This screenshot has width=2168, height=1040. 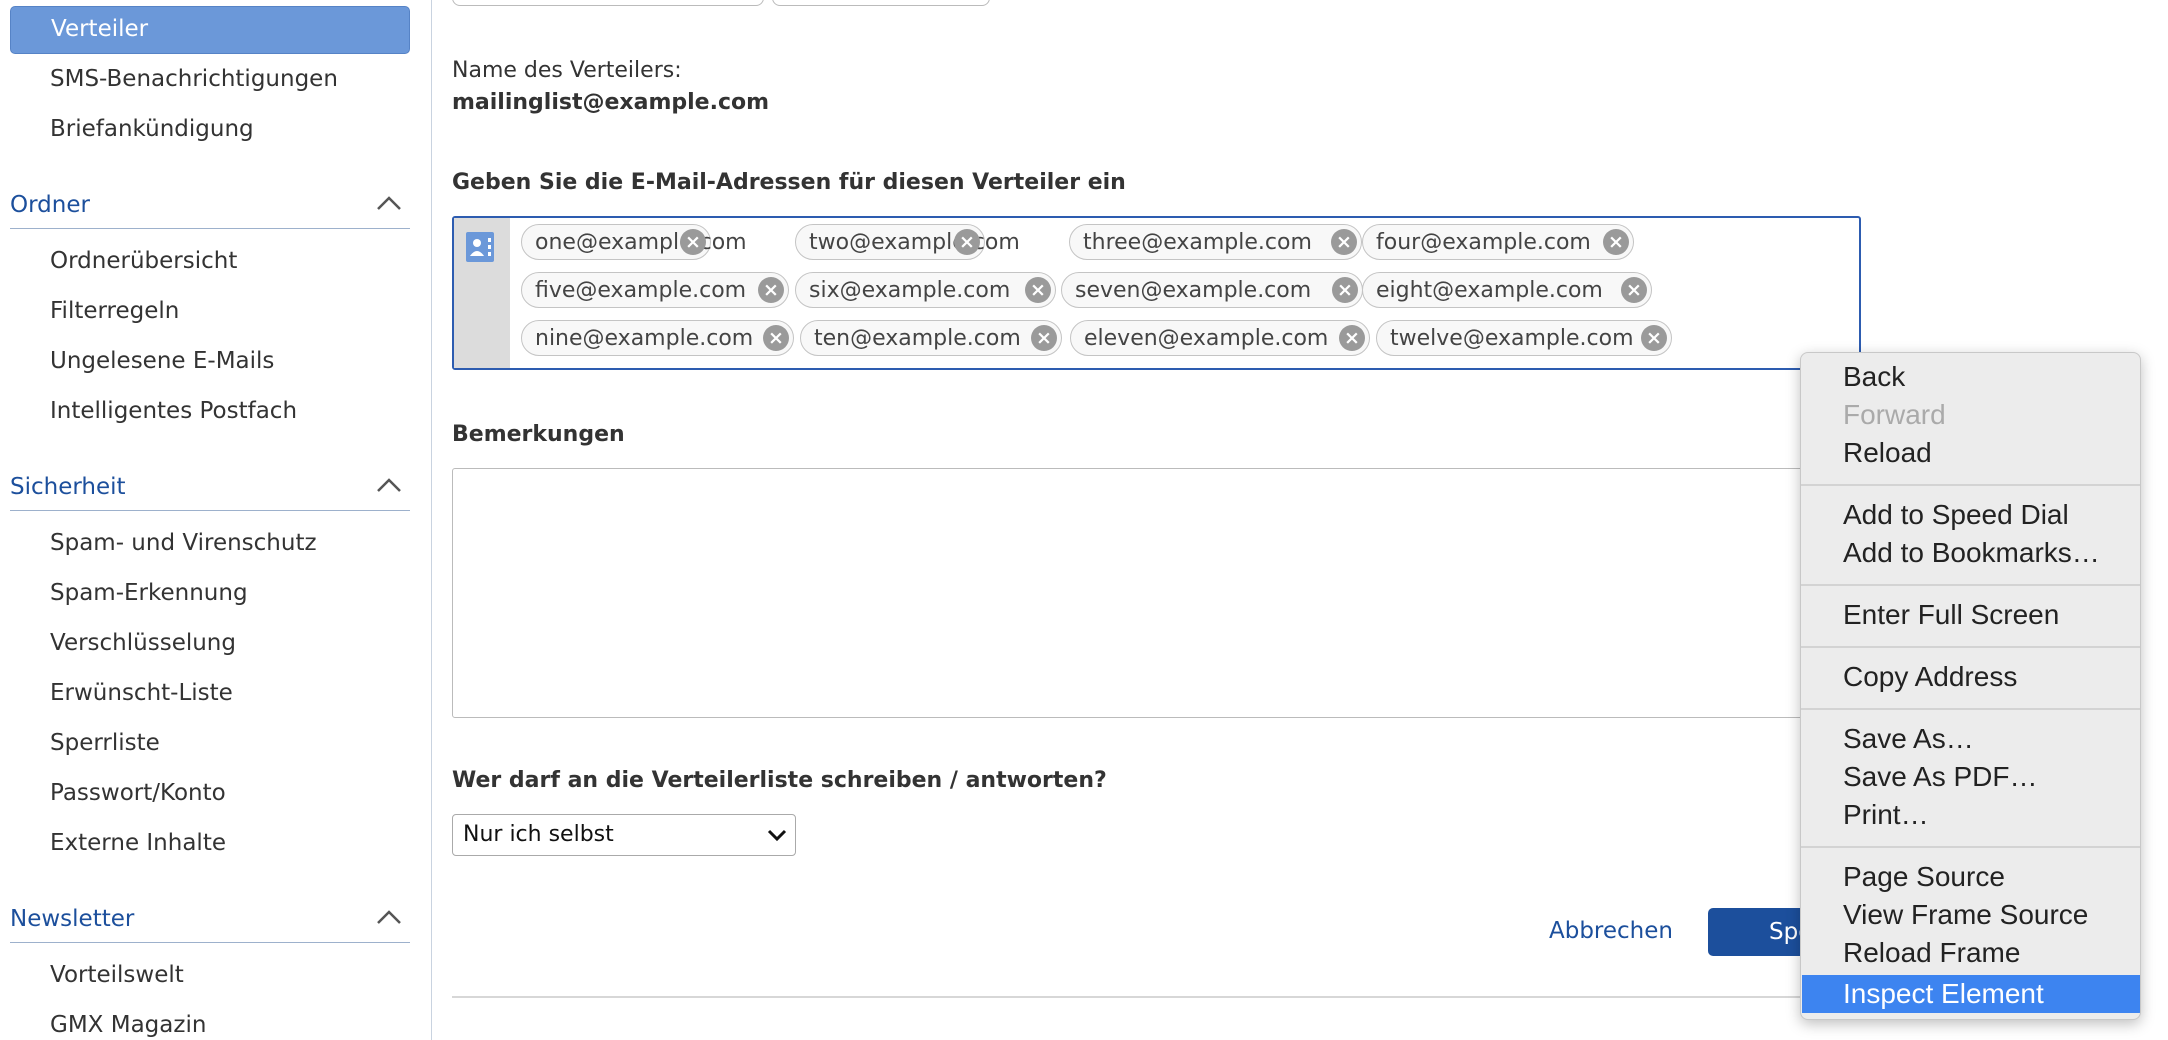 I want to click on email-chip-label: seven@example.com, so click(x=1193, y=290).